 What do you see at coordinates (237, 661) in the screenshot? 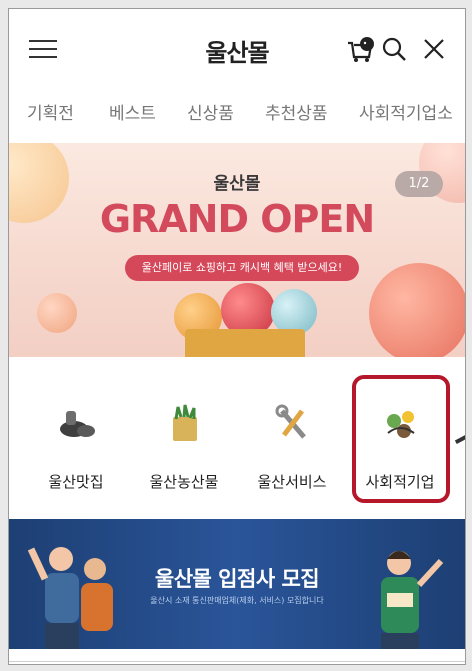
I see `divider` at bounding box center [237, 661].